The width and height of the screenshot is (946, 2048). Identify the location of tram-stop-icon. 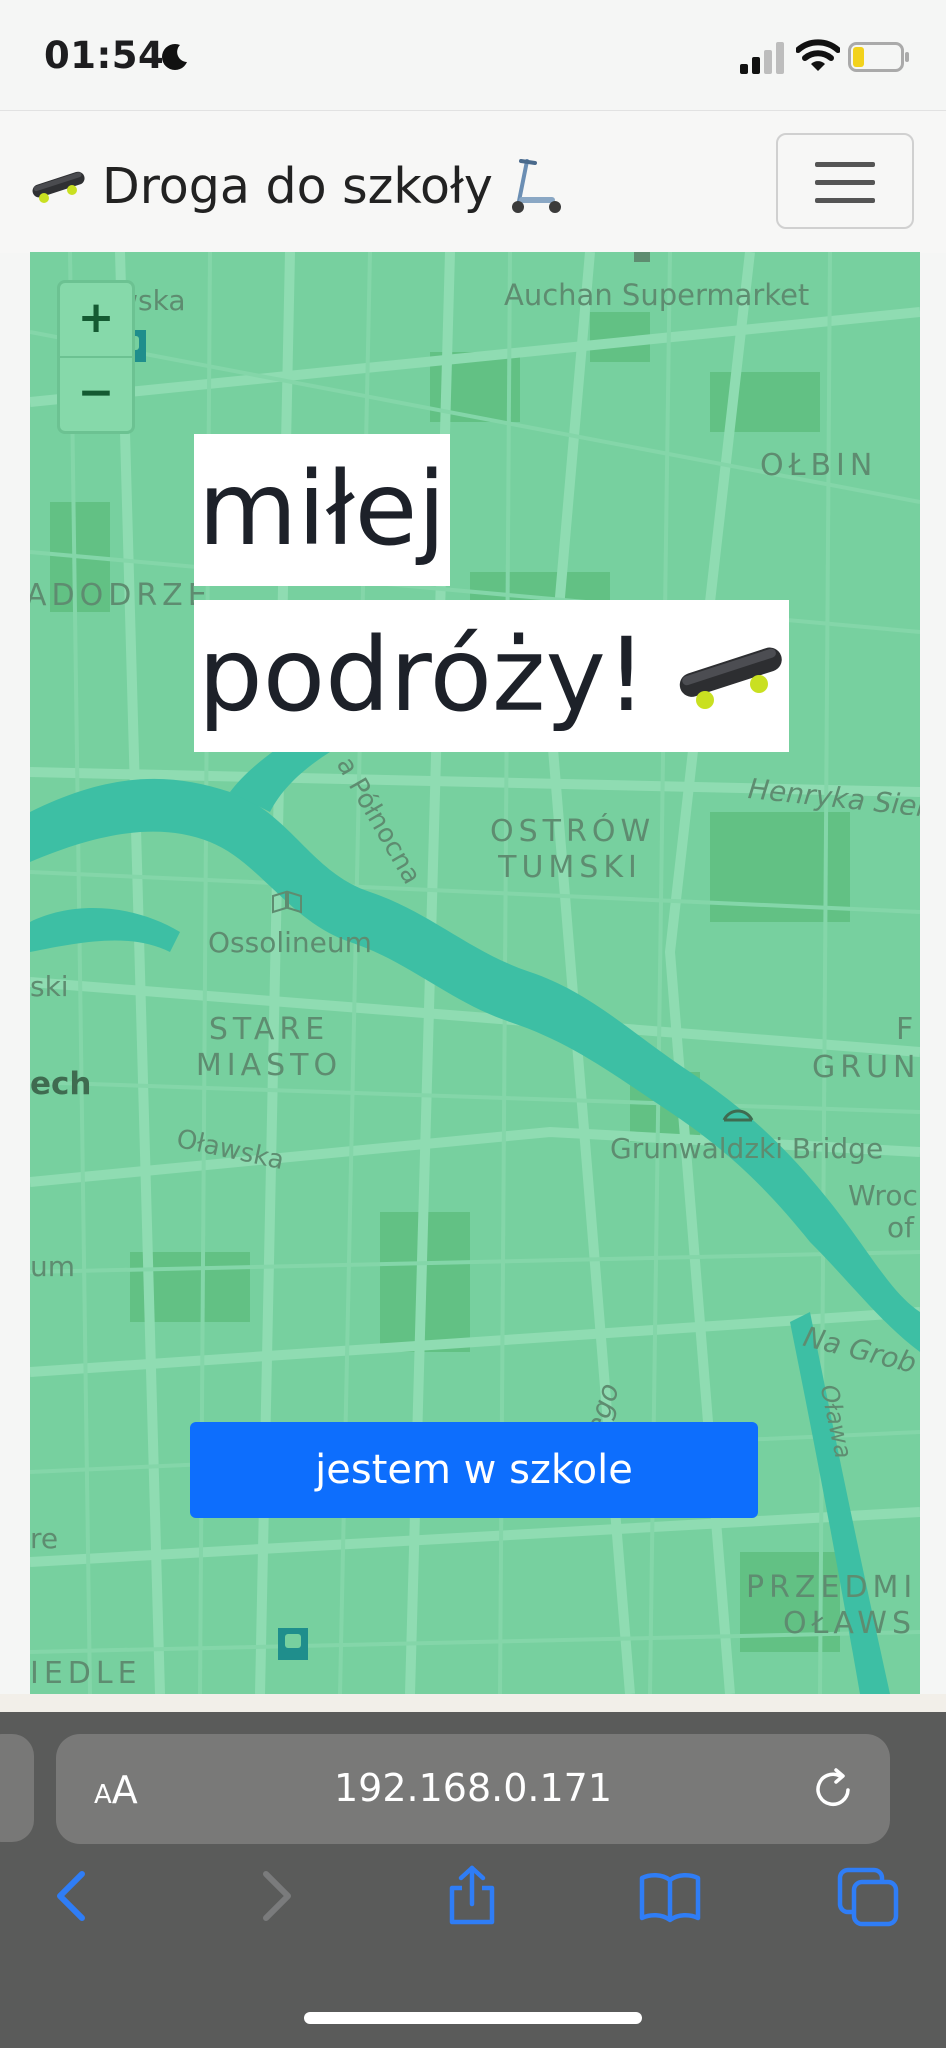
(293, 1644).